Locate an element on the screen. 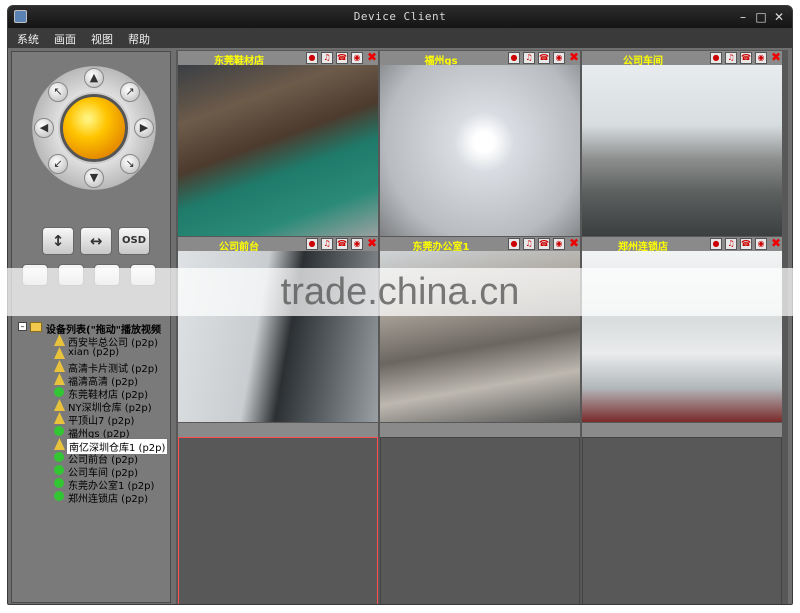 This screenshot has width=800, height=613. focus-far-button is located at coordinates (71, 275).